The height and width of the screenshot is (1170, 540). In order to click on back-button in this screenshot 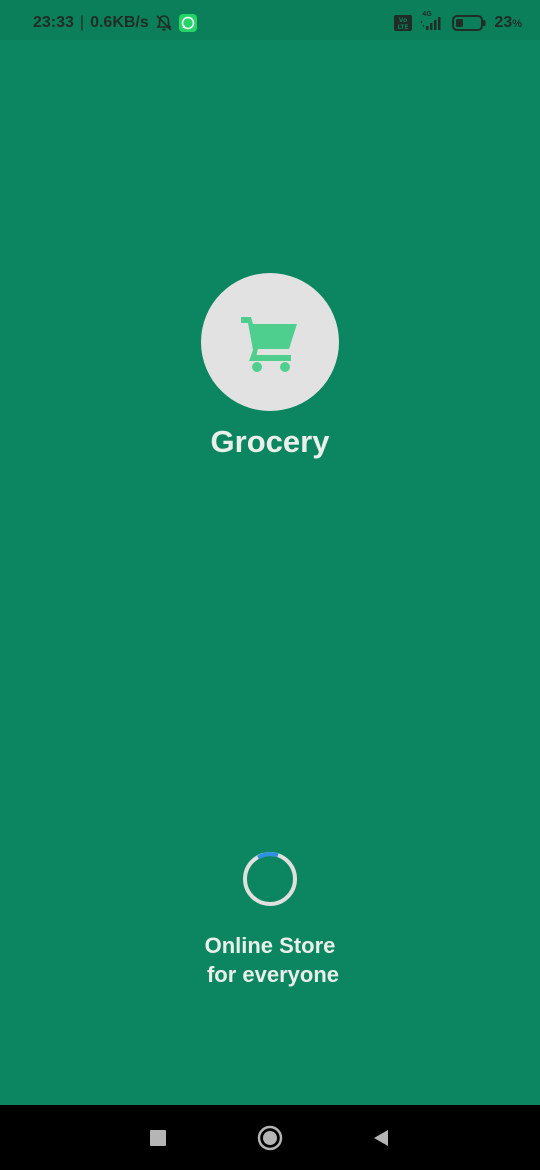, I will do `click(381, 1138)`.